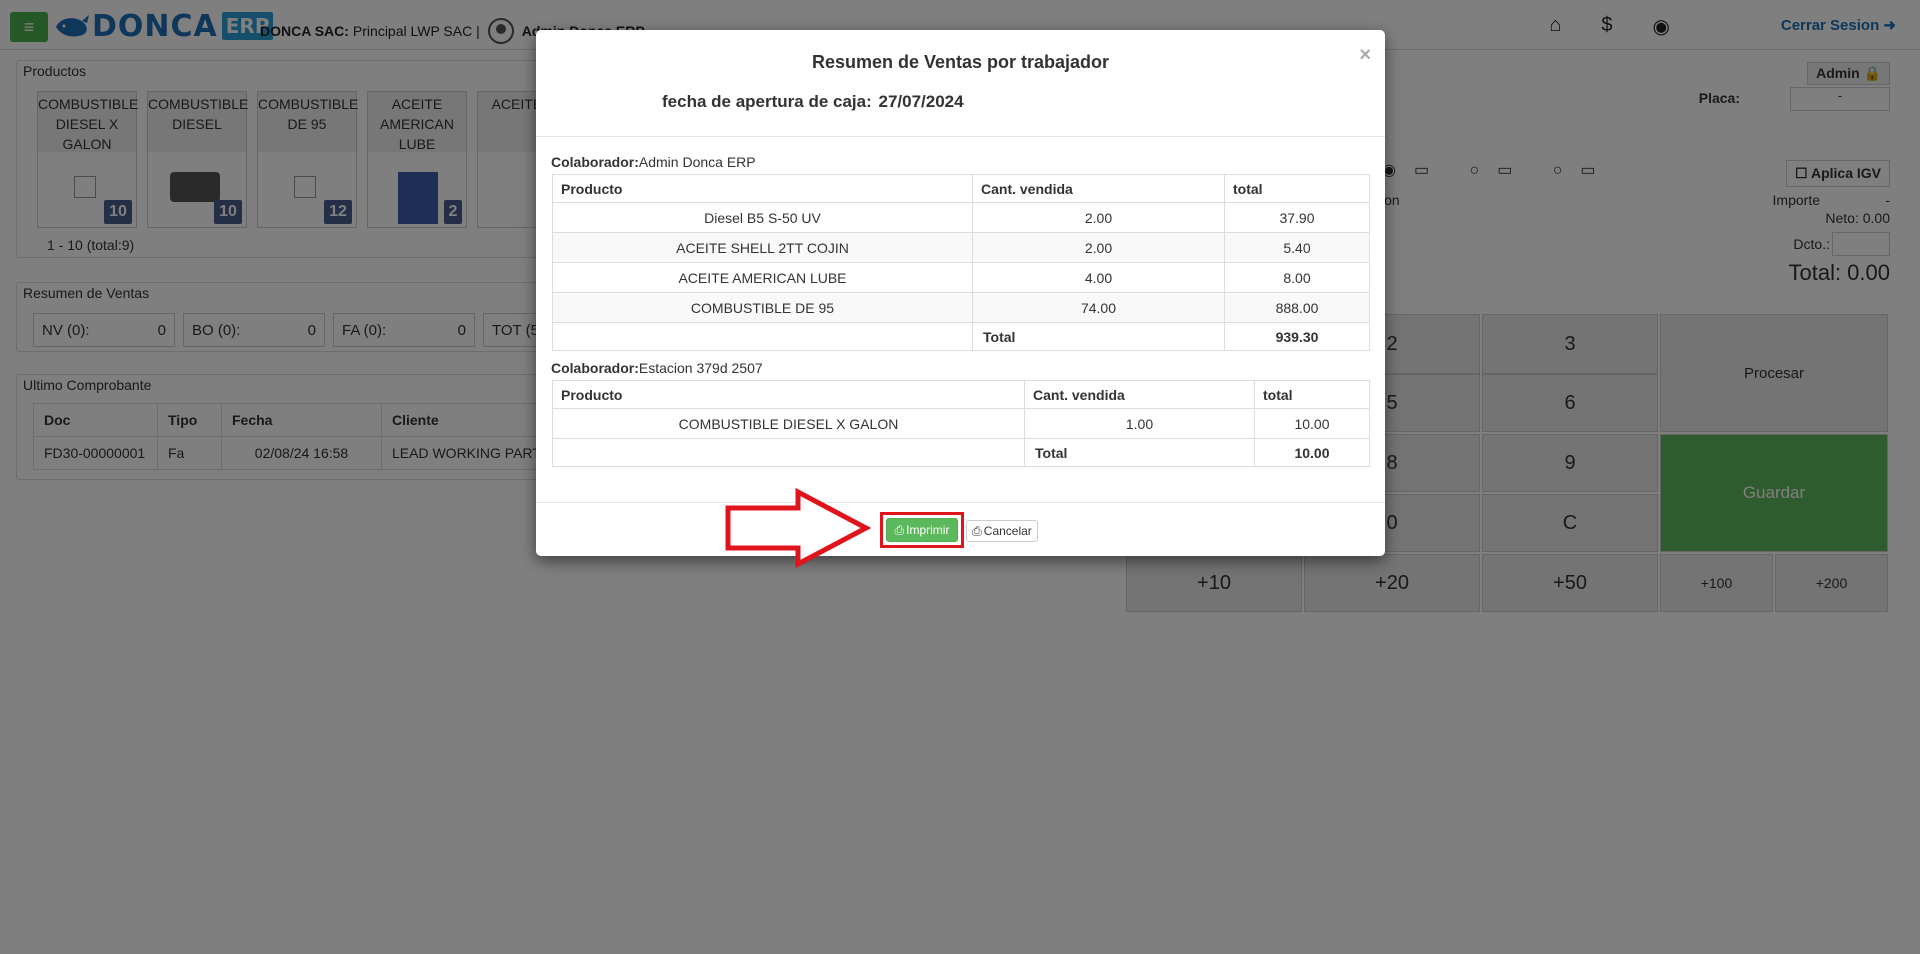 The width and height of the screenshot is (1920, 954). I want to click on opening-date: fecha de apertura de caja: 27/07/2024, so click(812, 102).